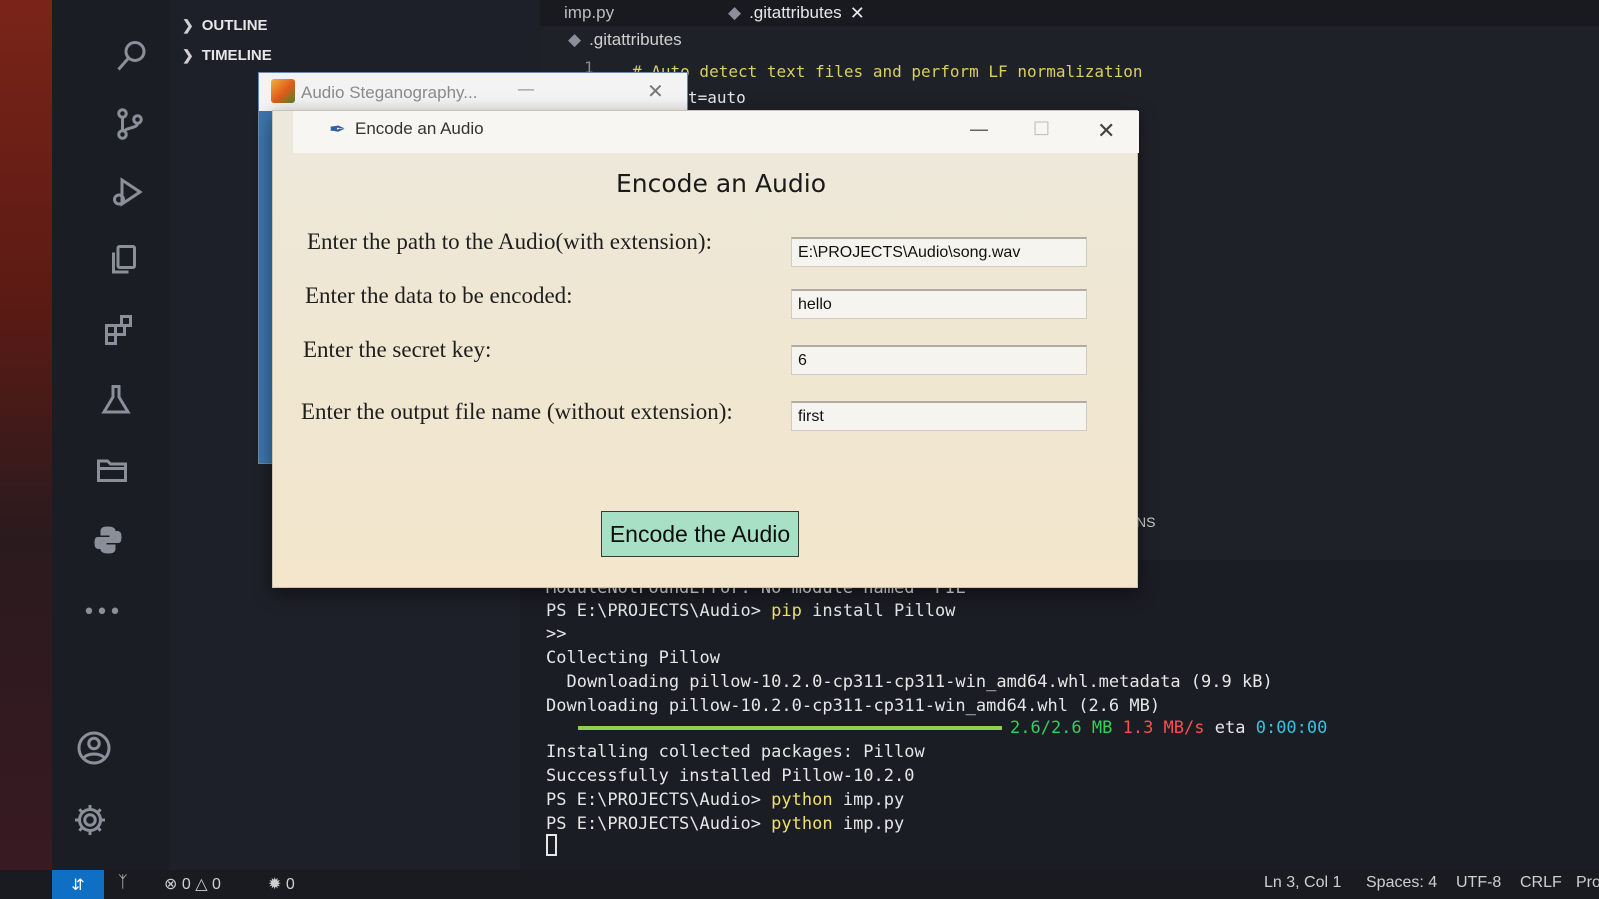  What do you see at coordinates (192, 884) in the screenshot?
I see `problems-indicator: ⊗ 0 △ 0` at bounding box center [192, 884].